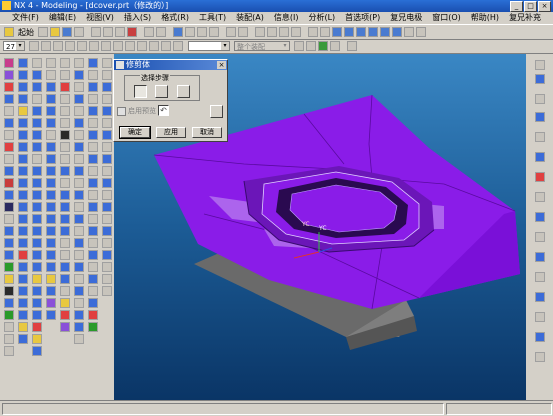  What do you see at coordinates (540, 65) in the screenshot?
I see `assembly-navigator-icon` at bounding box center [540, 65].